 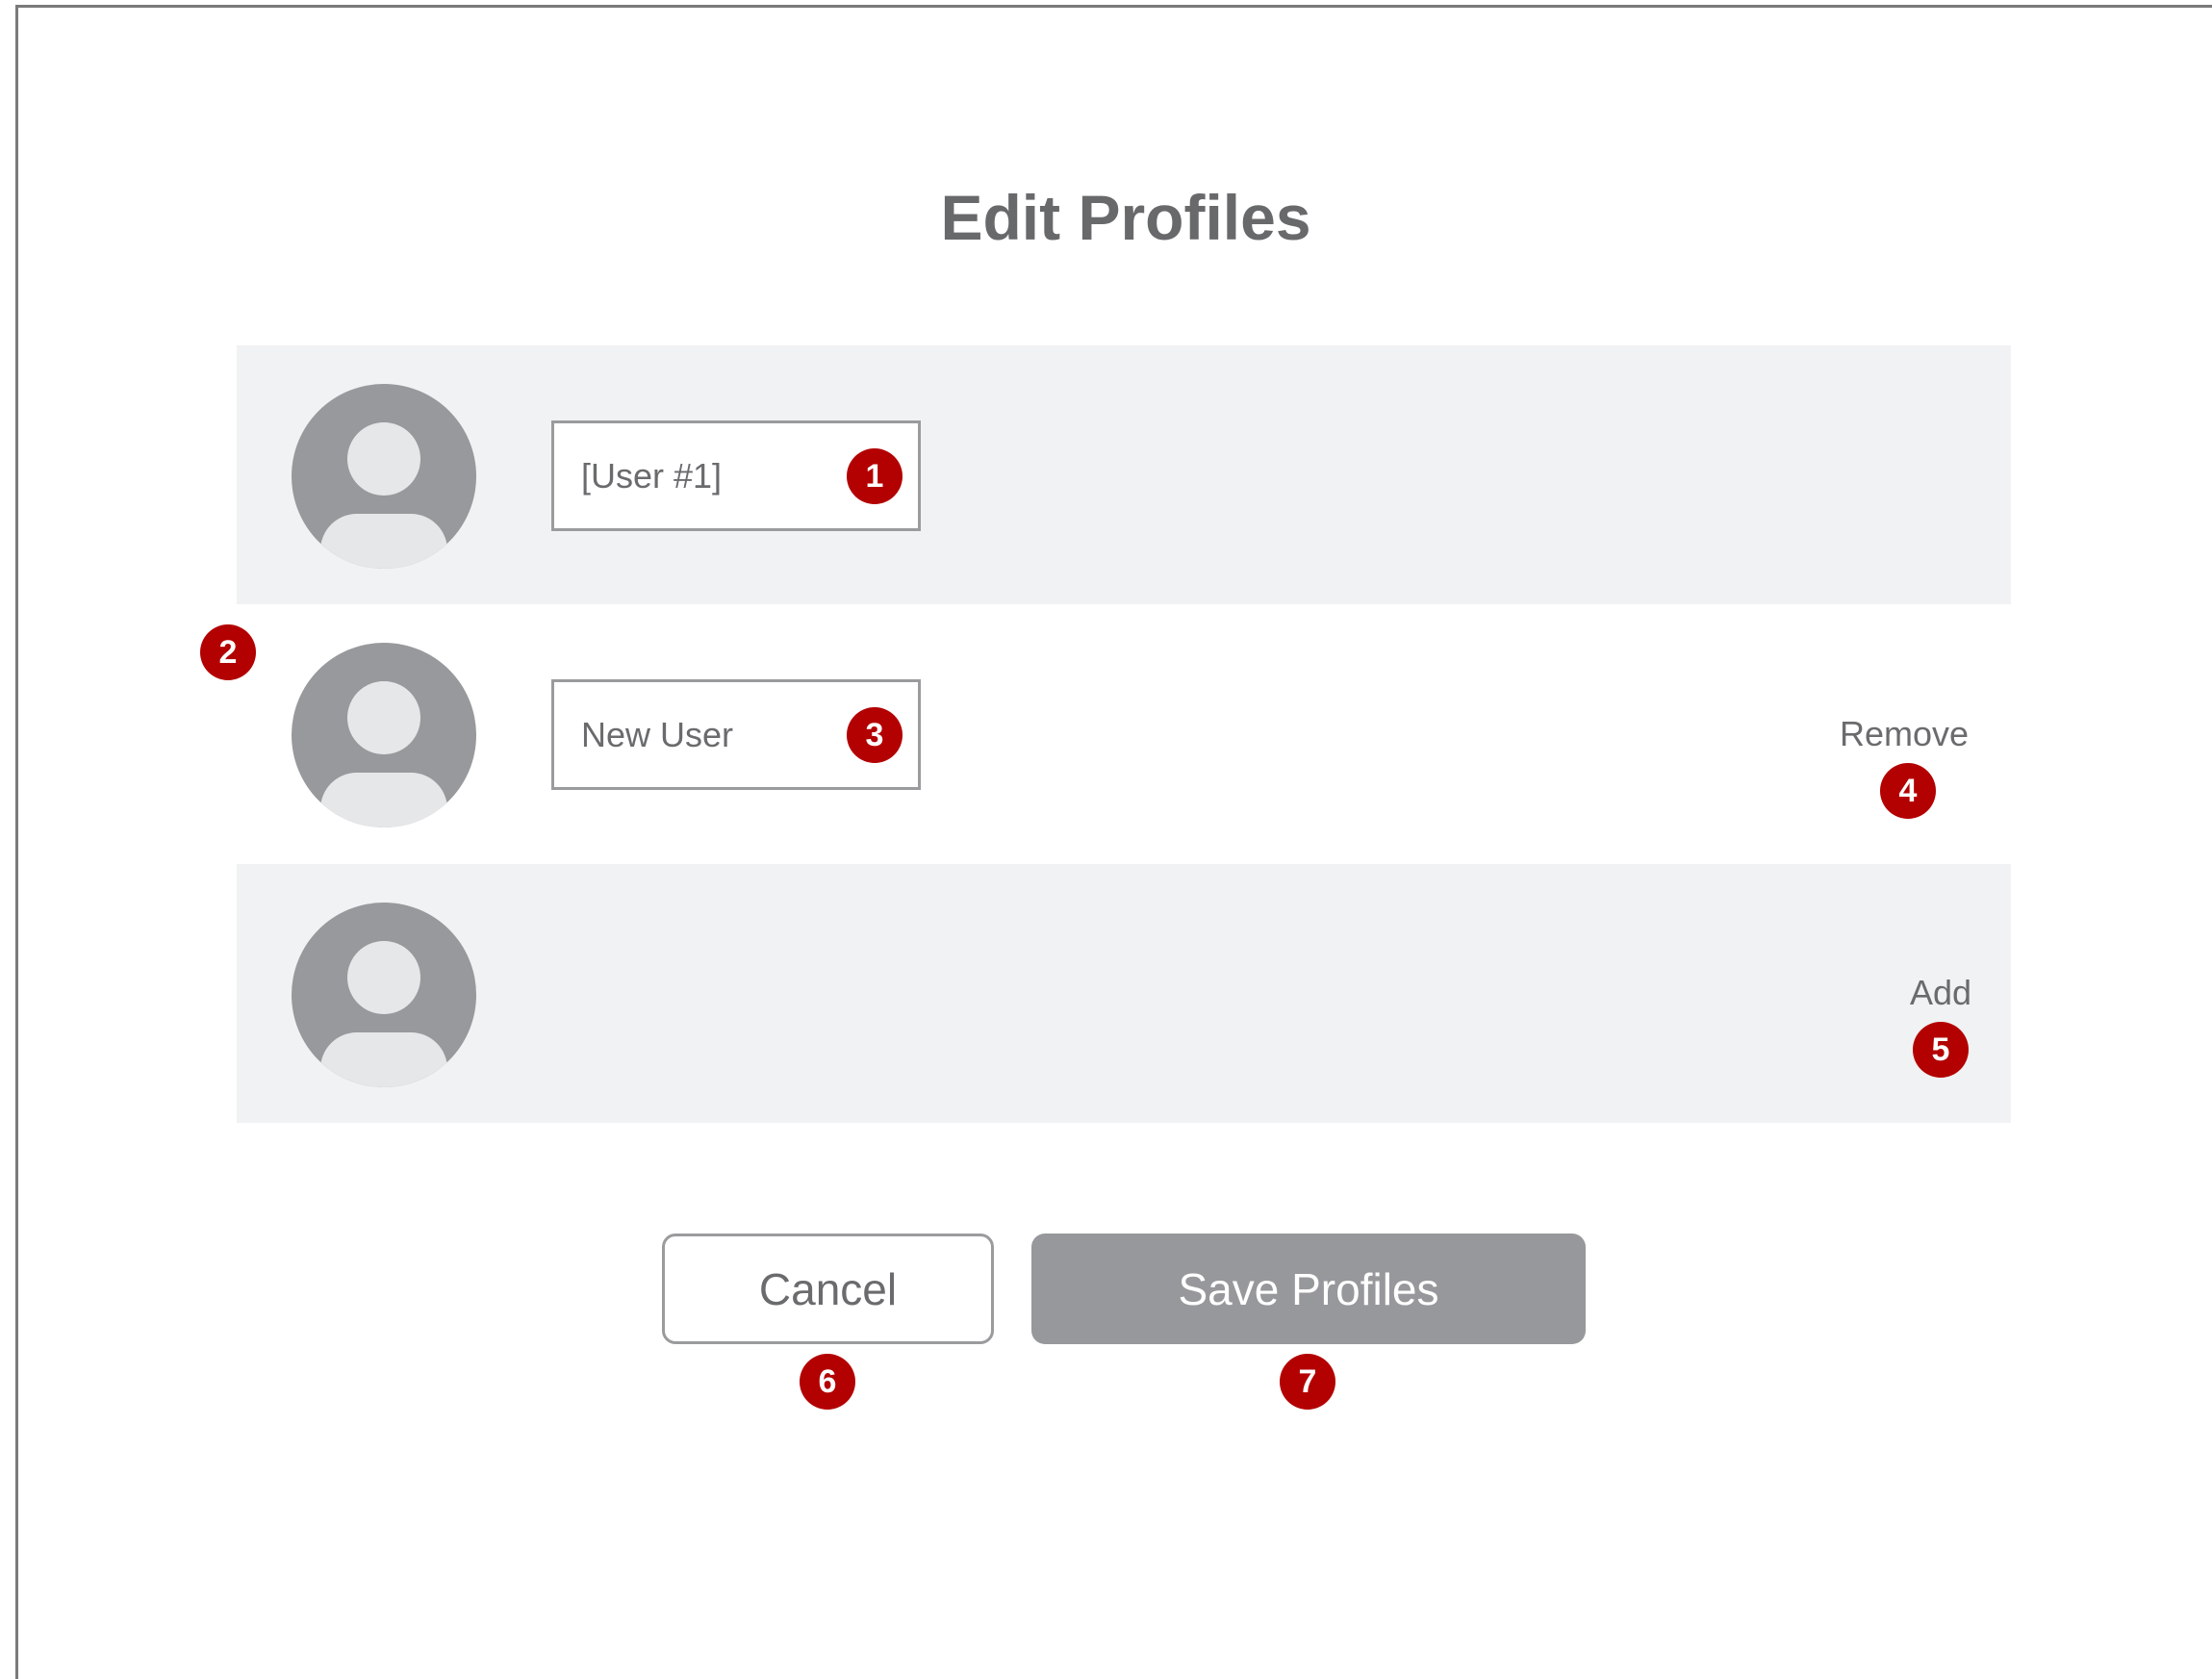 What do you see at coordinates (1307, 1382) in the screenshot?
I see `annotation-badge-7: 7` at bounding box center [1307, 1382].